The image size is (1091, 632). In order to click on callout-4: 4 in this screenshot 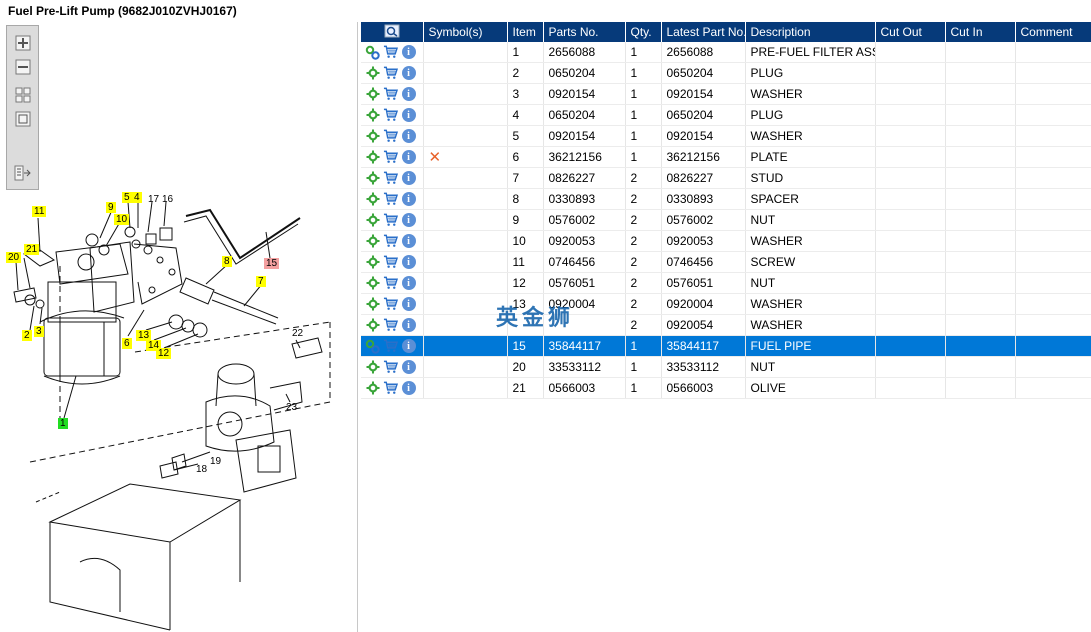, I will do `click(137, 197)`.